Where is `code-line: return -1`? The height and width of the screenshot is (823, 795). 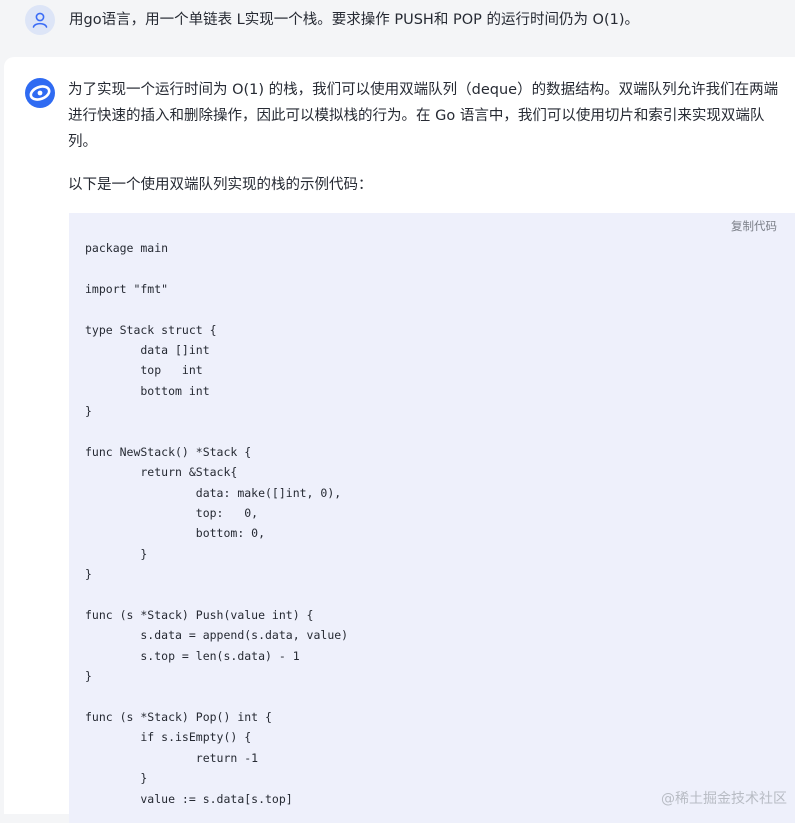 code-line: return -1 is located at coordinates (172, 757).